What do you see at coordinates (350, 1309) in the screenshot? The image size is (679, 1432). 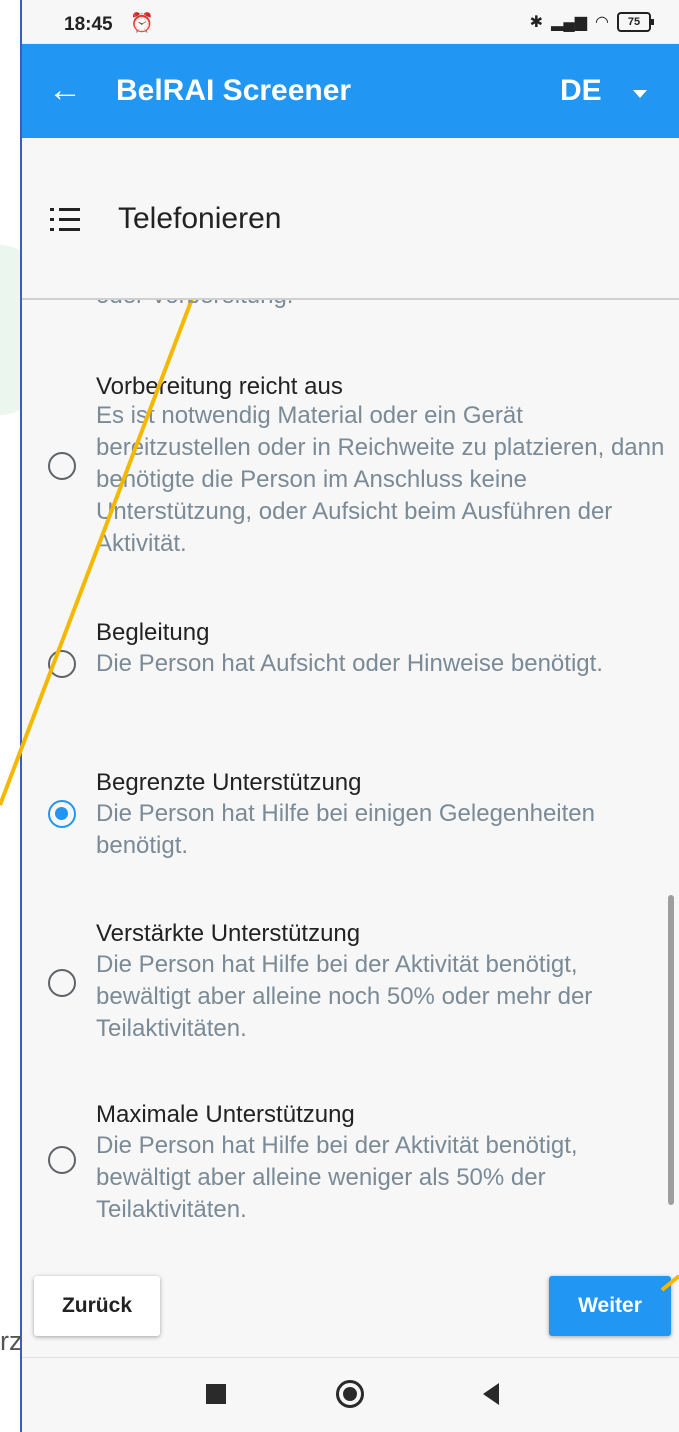 I see `bottom-button-bar: Zurück Weiter` at bounding box center [350, 1309].